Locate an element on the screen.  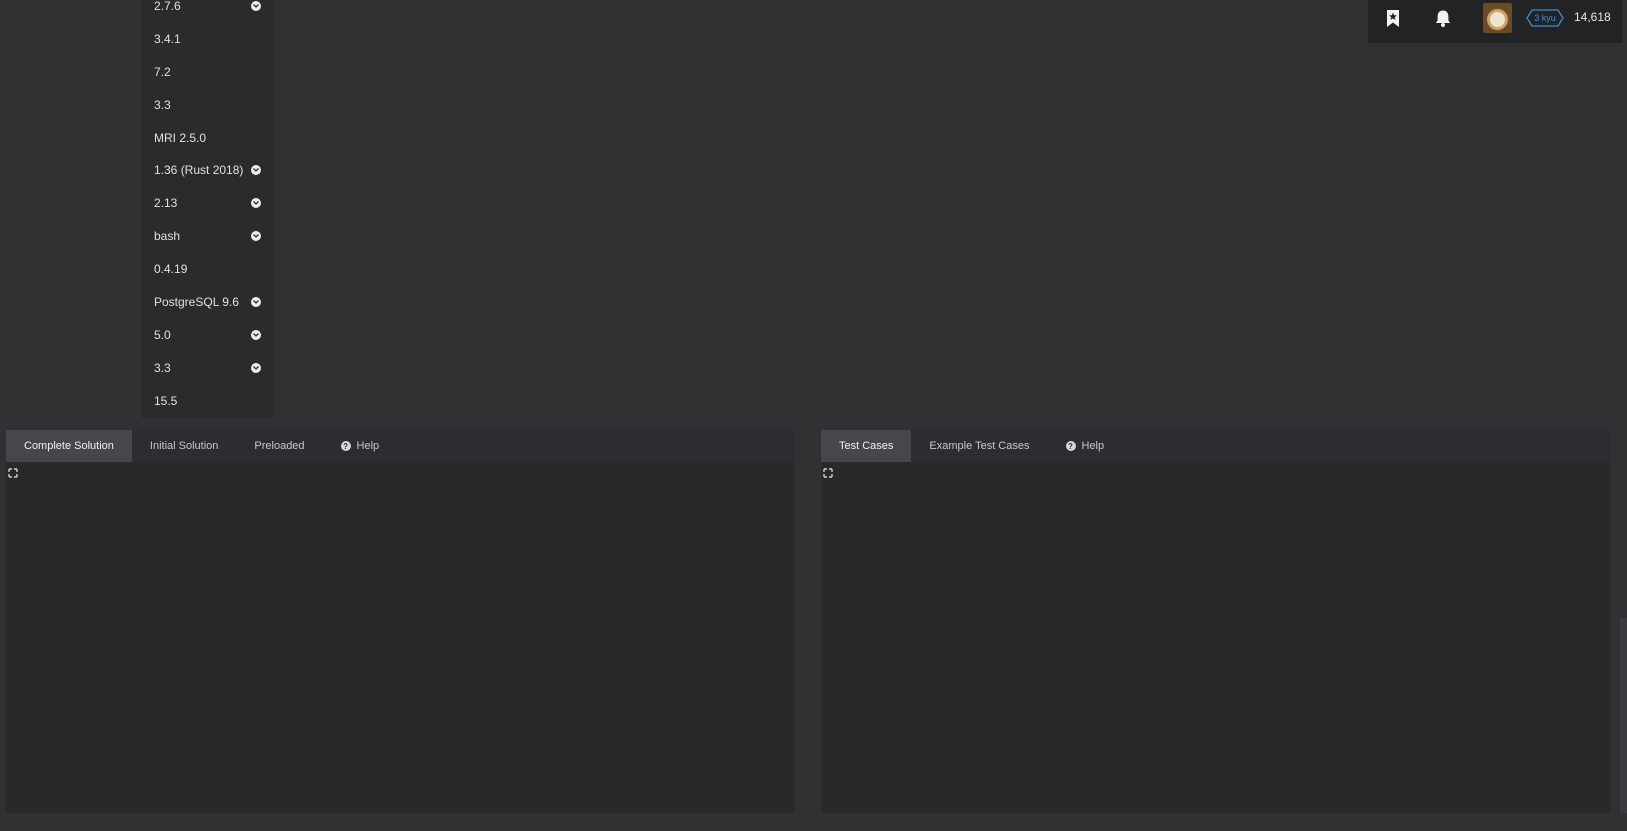
user-header: 3 kyu 14,618 is located at coordinates (1495, 21).